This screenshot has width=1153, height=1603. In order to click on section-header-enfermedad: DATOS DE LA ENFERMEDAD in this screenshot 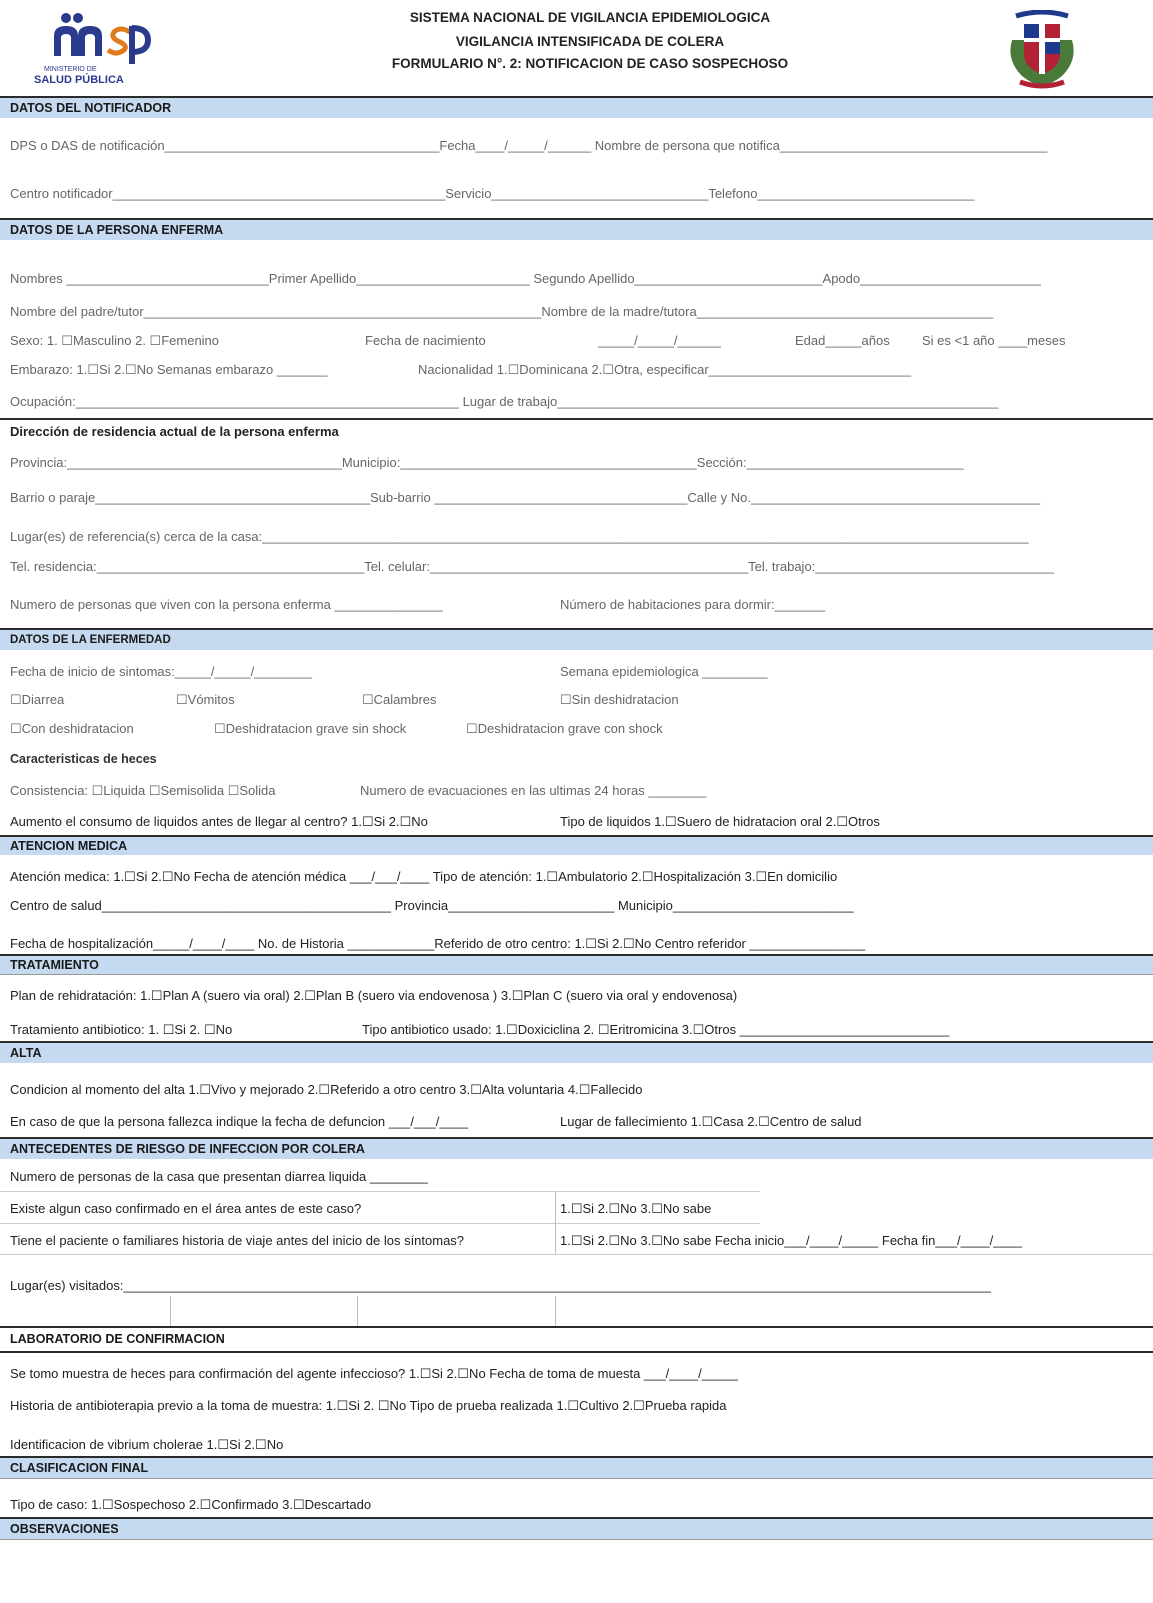, I will do `click(576, 639)`.